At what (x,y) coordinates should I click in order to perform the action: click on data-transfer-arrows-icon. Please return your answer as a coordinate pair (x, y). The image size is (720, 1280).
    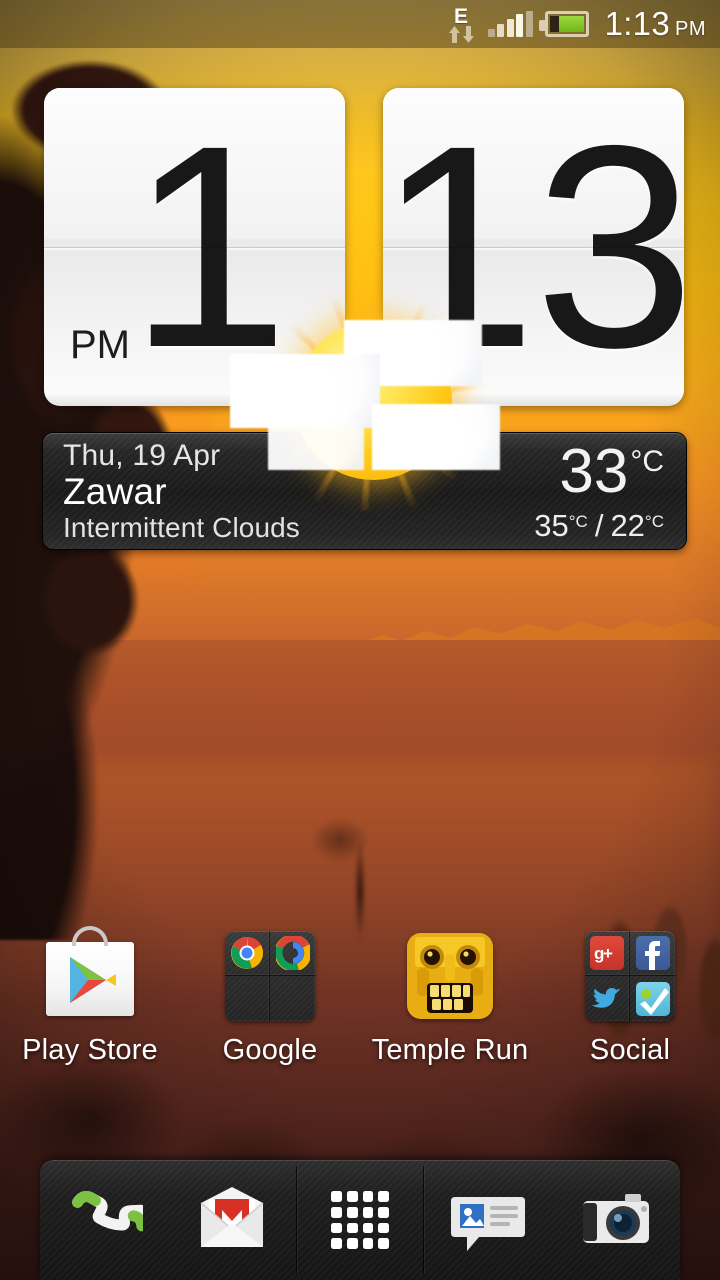
    Looking at the image, I should click on (461, 34).